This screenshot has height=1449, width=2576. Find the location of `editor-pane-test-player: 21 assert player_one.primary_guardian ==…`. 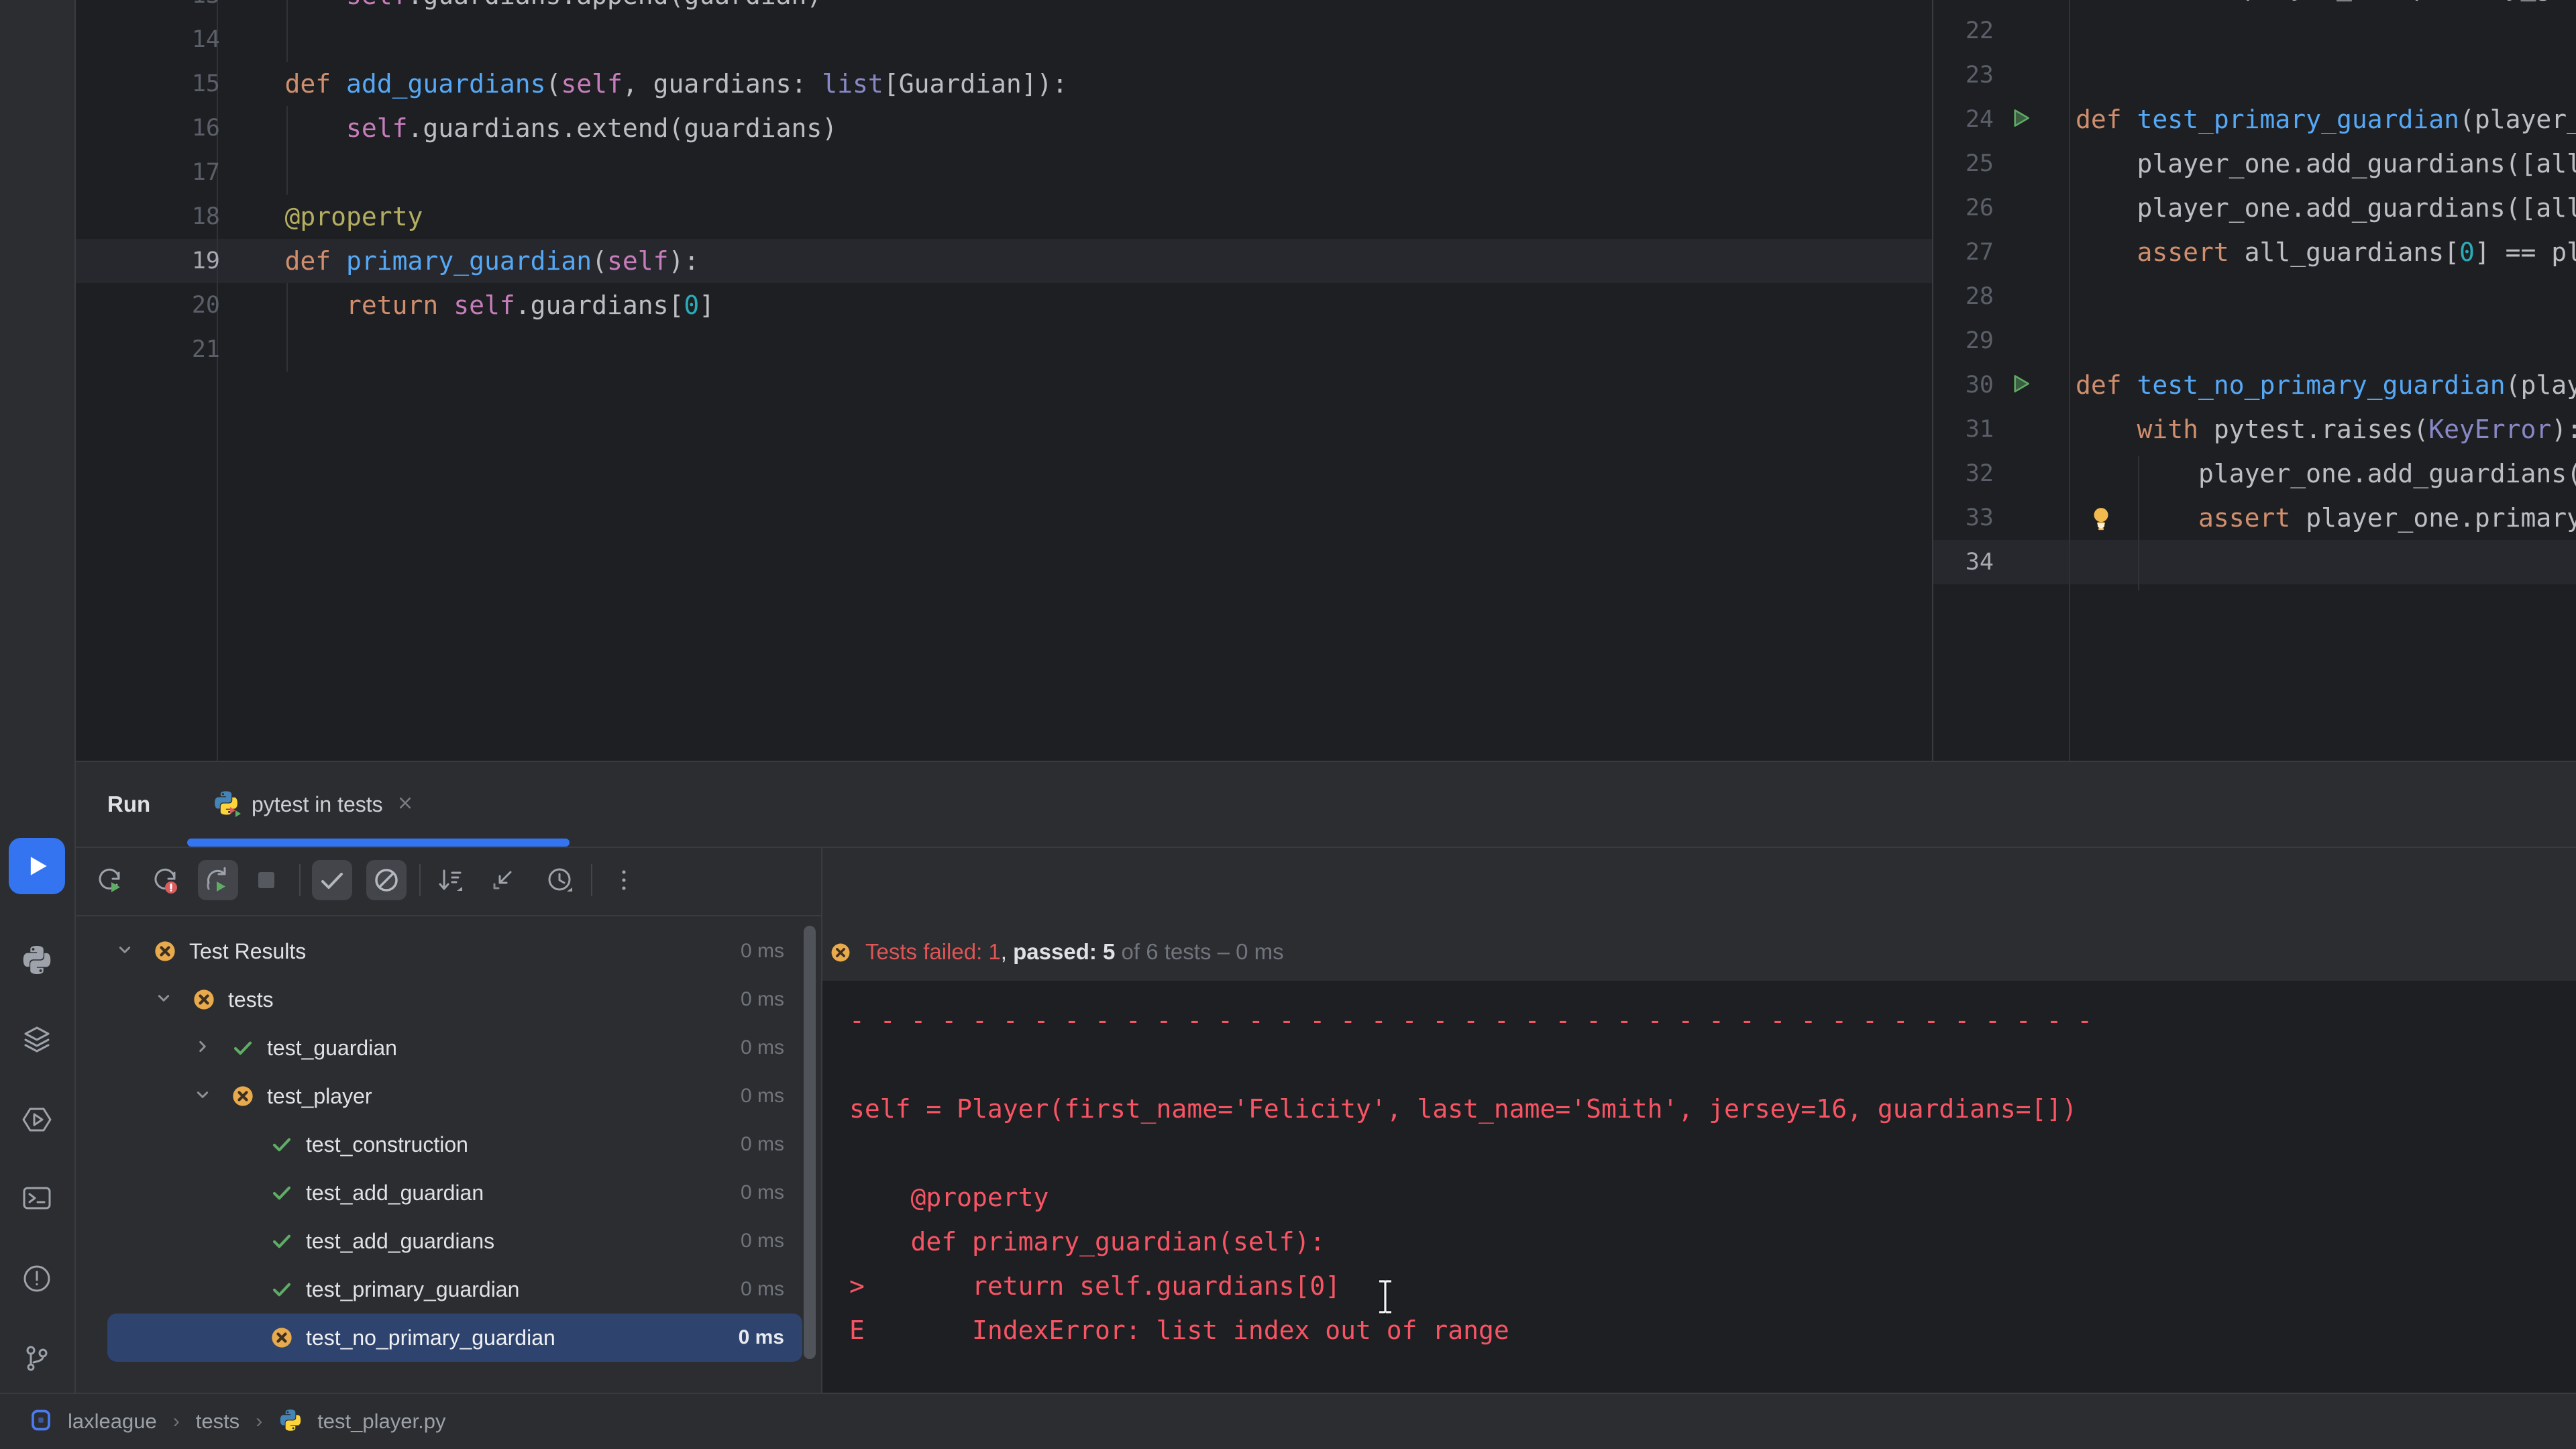

editor-pane-test-player: 21 assert player_one.primary_guardian ==… is located at coordinates (2254, 380).